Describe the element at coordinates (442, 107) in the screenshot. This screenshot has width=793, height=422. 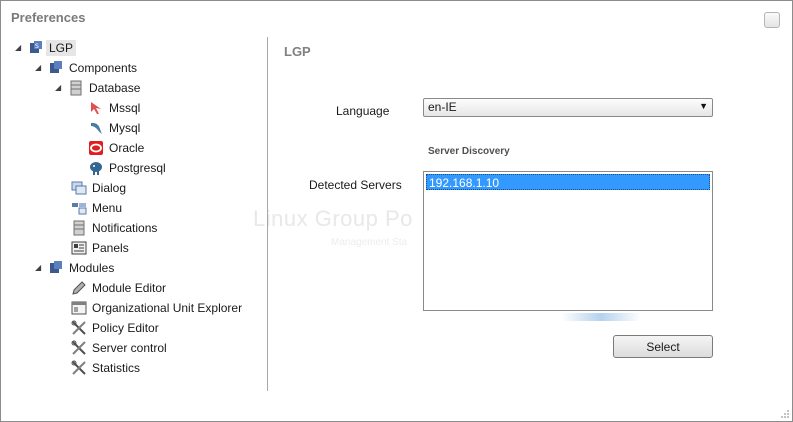
I see `language-select-value: en-IE` at that location.